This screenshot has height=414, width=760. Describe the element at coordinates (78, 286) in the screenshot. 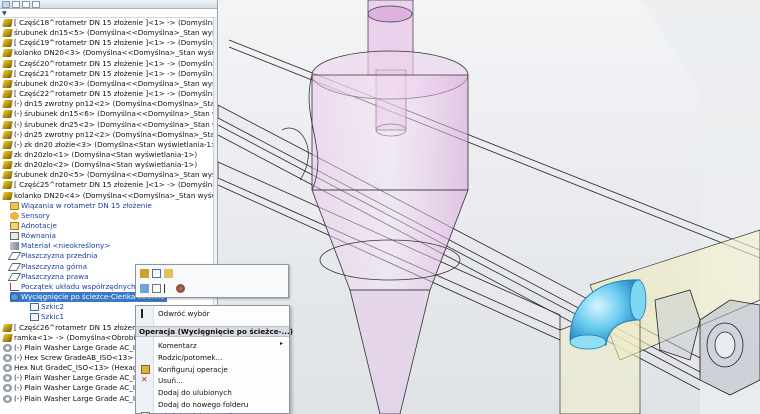

I see `tree-item-label: Początek układu współrzędnych` at that location.